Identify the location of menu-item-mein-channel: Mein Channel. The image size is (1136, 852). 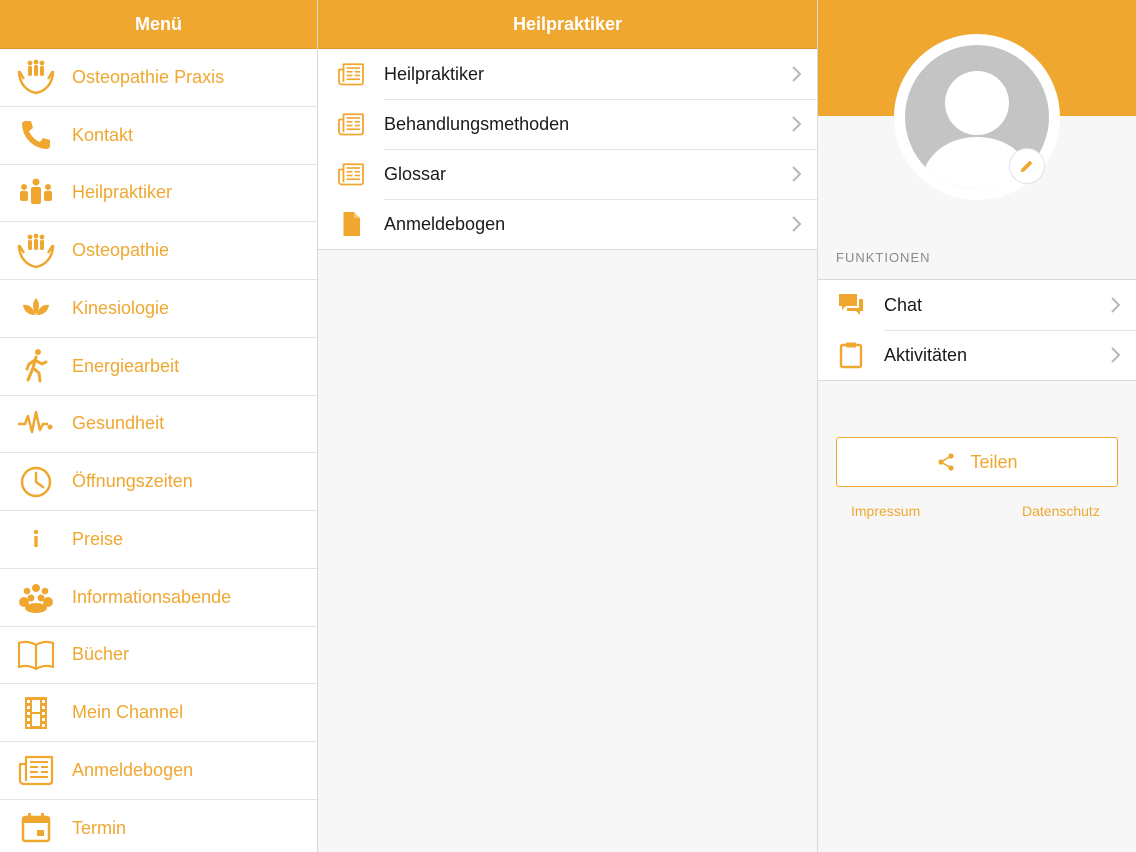
(158, 713).